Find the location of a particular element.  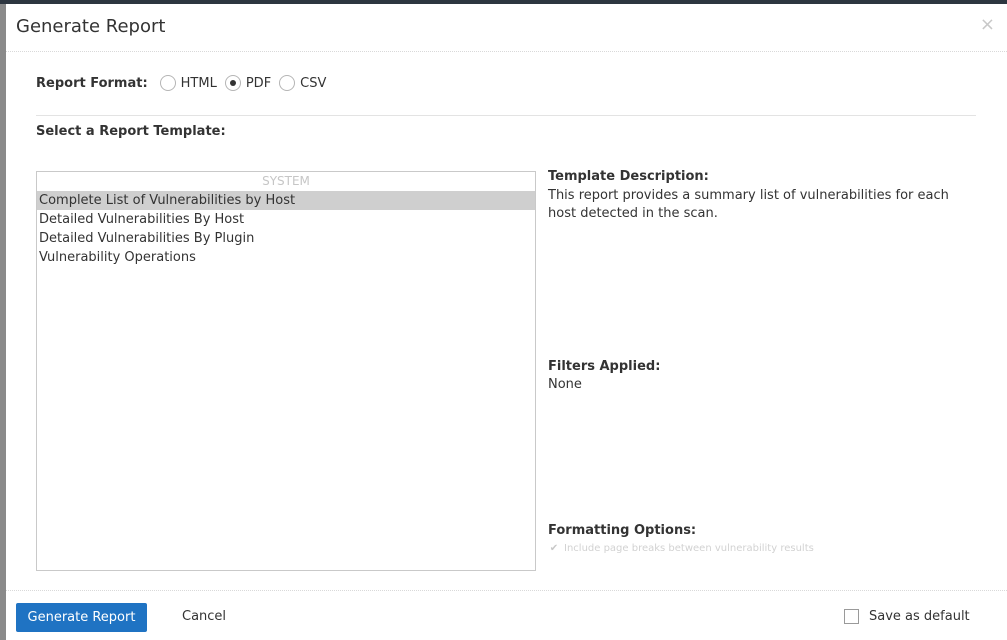

save-default-checkbox is located at coordinates (851, 616).